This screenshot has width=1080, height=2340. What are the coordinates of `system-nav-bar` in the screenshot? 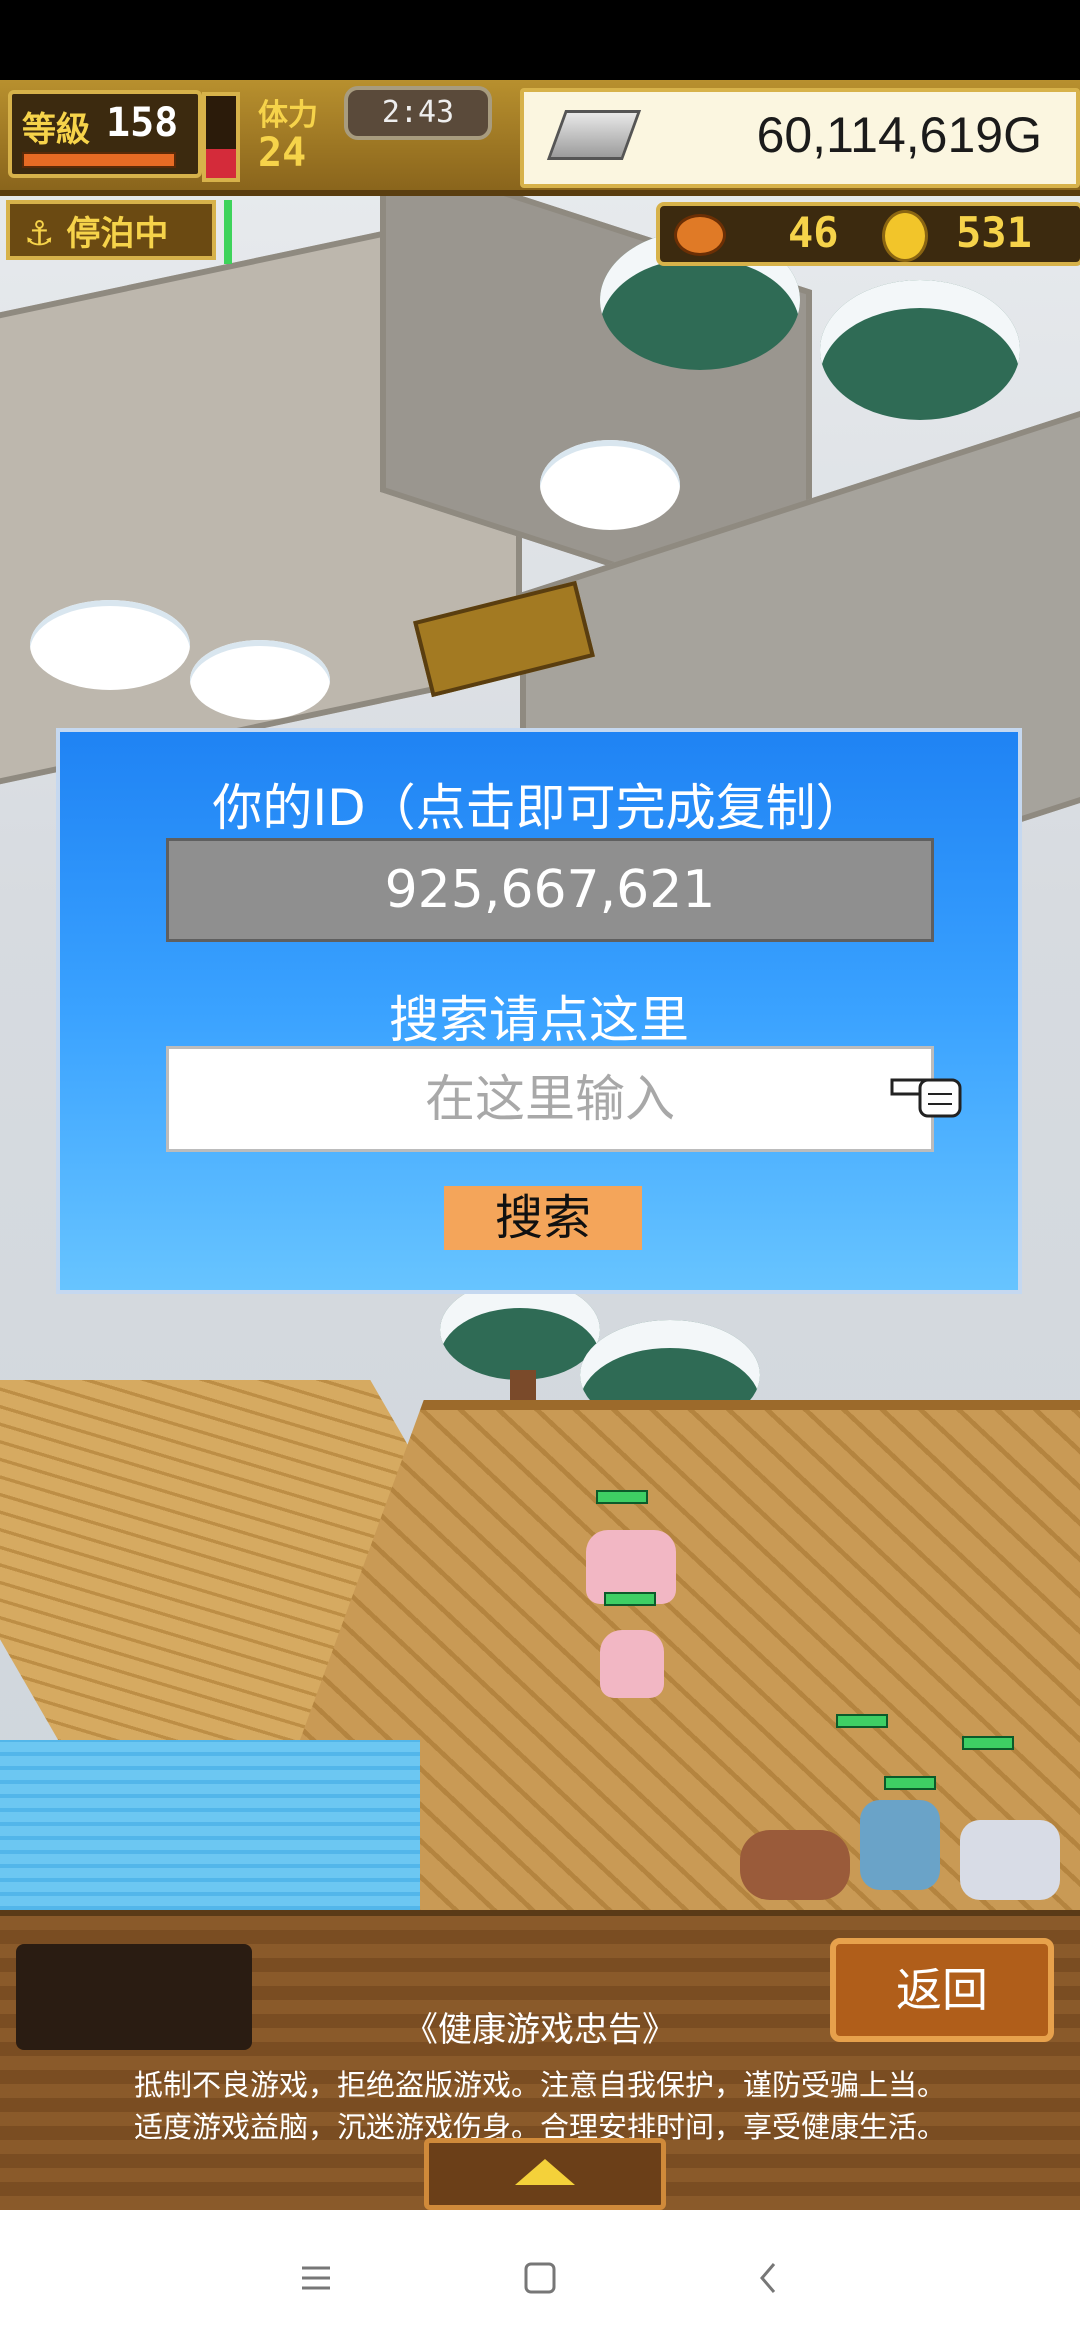 It's located at (540, 2275).